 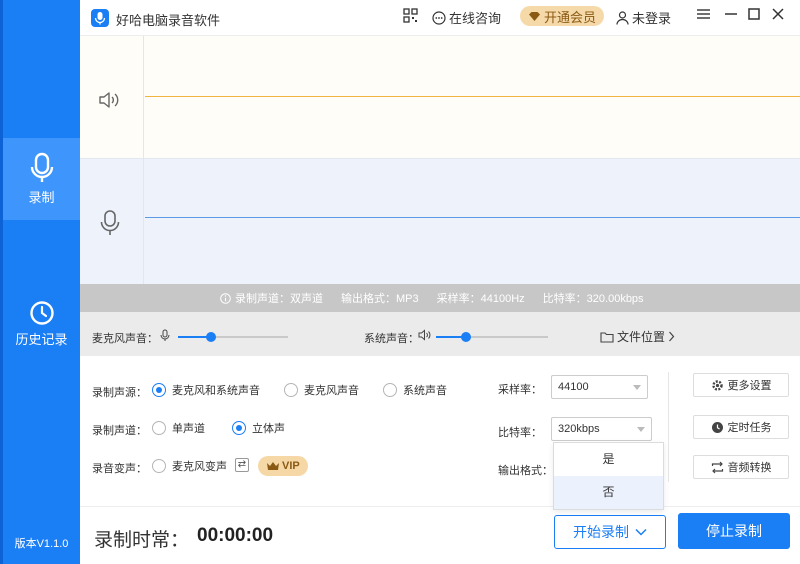 What do you see at coordinates (573, 387) in the screenshot?
I see `sample-rate-value: 44100` at bounding box center [573, 387].